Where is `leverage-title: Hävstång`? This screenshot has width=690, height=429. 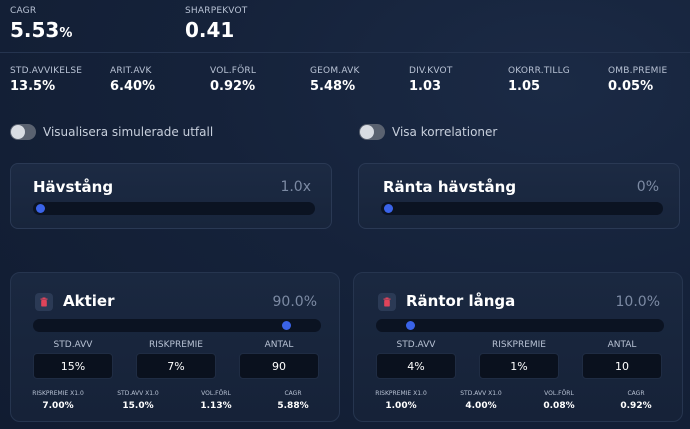
leverage-title: Hävstång is located at coordinates (73, 187).